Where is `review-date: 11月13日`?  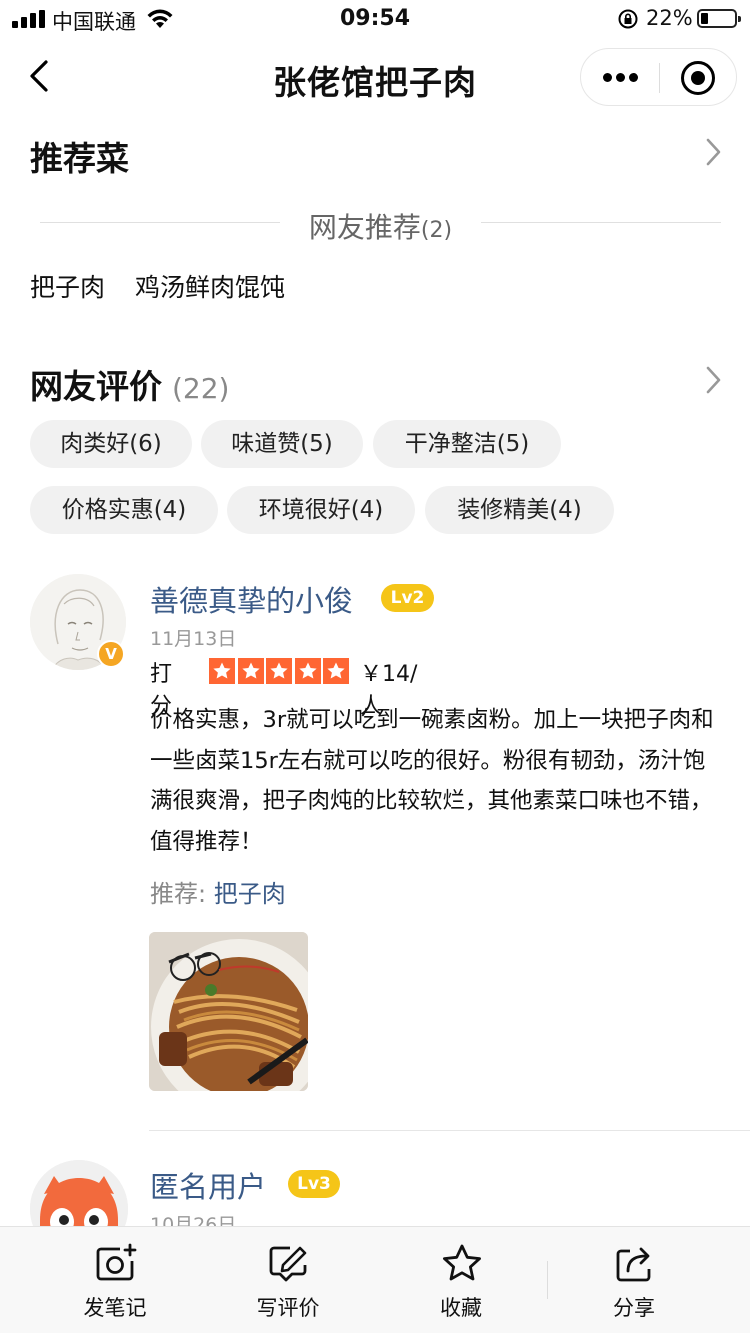
review-date: 11月13日 is located at coordinates (193, 639).